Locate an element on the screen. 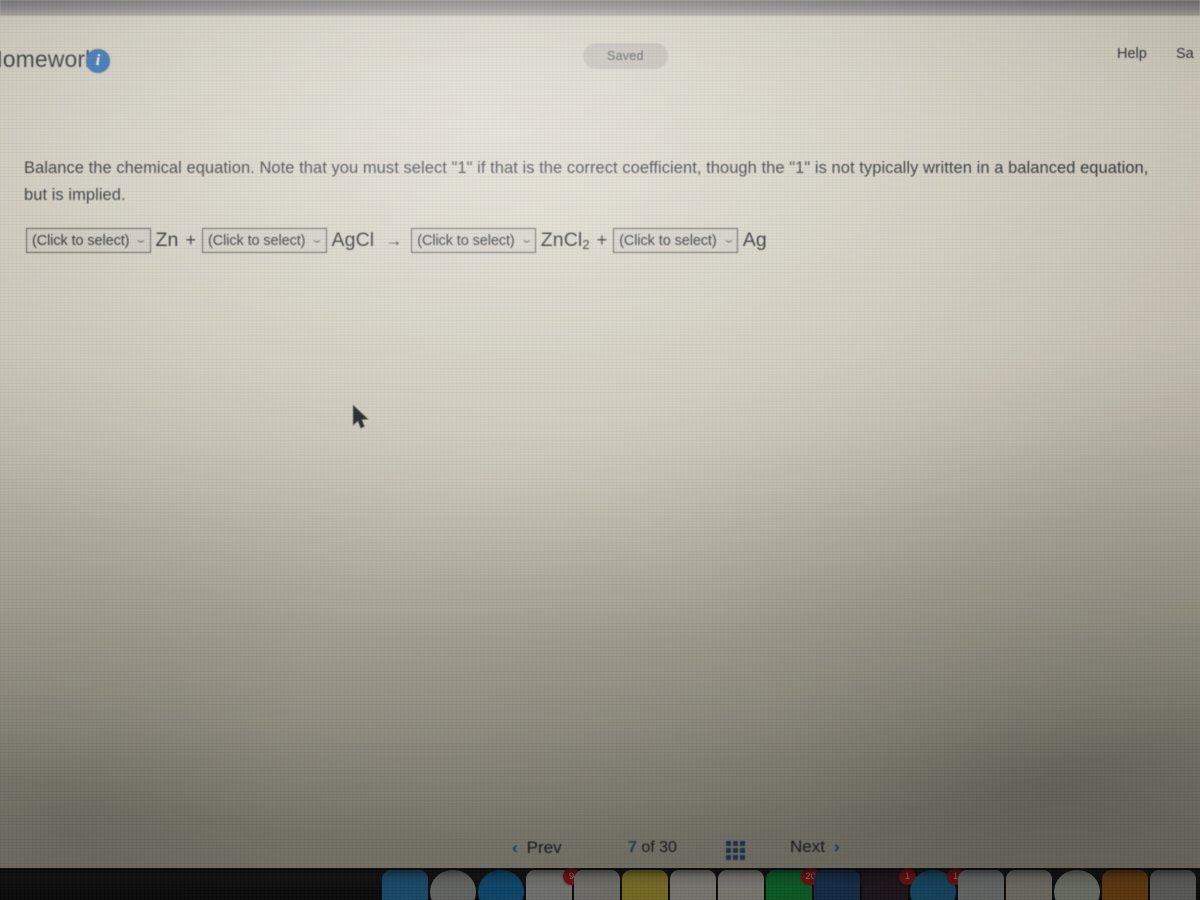 The image size is (1200, 900). help-link: Help is located at coordinates (1132, 54).